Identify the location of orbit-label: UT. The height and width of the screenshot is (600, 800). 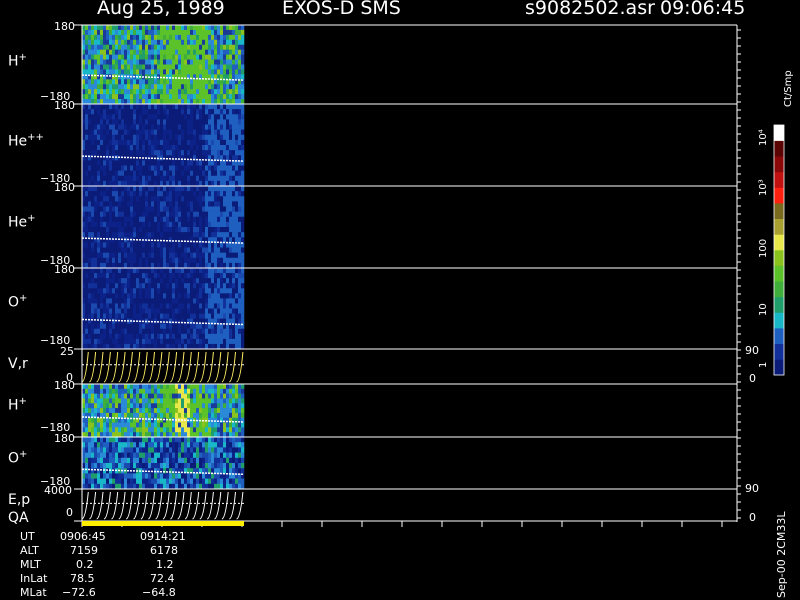
(27, 536).